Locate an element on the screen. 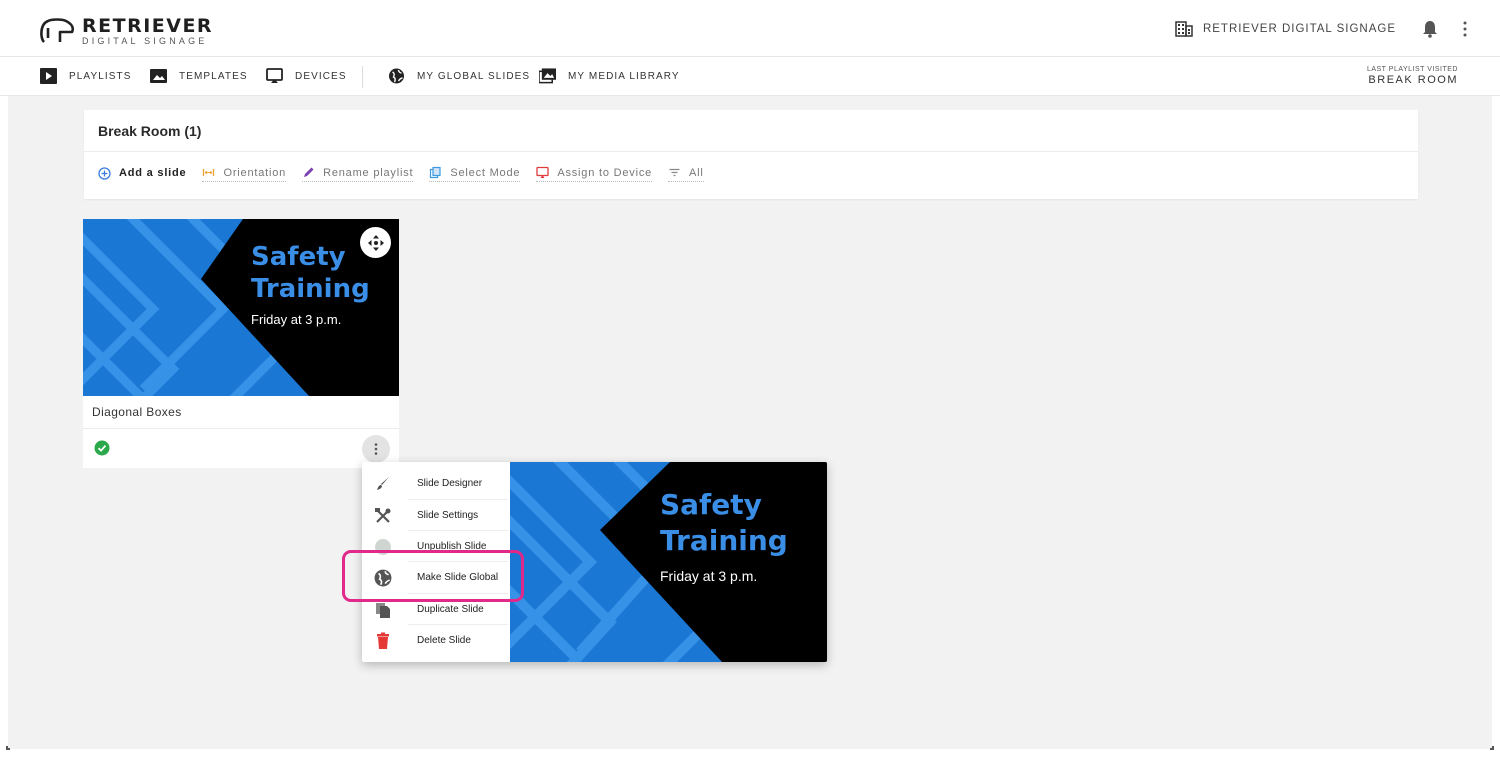 The image size is (1500, 757). trash-icon is located at coordinates (383, 640).